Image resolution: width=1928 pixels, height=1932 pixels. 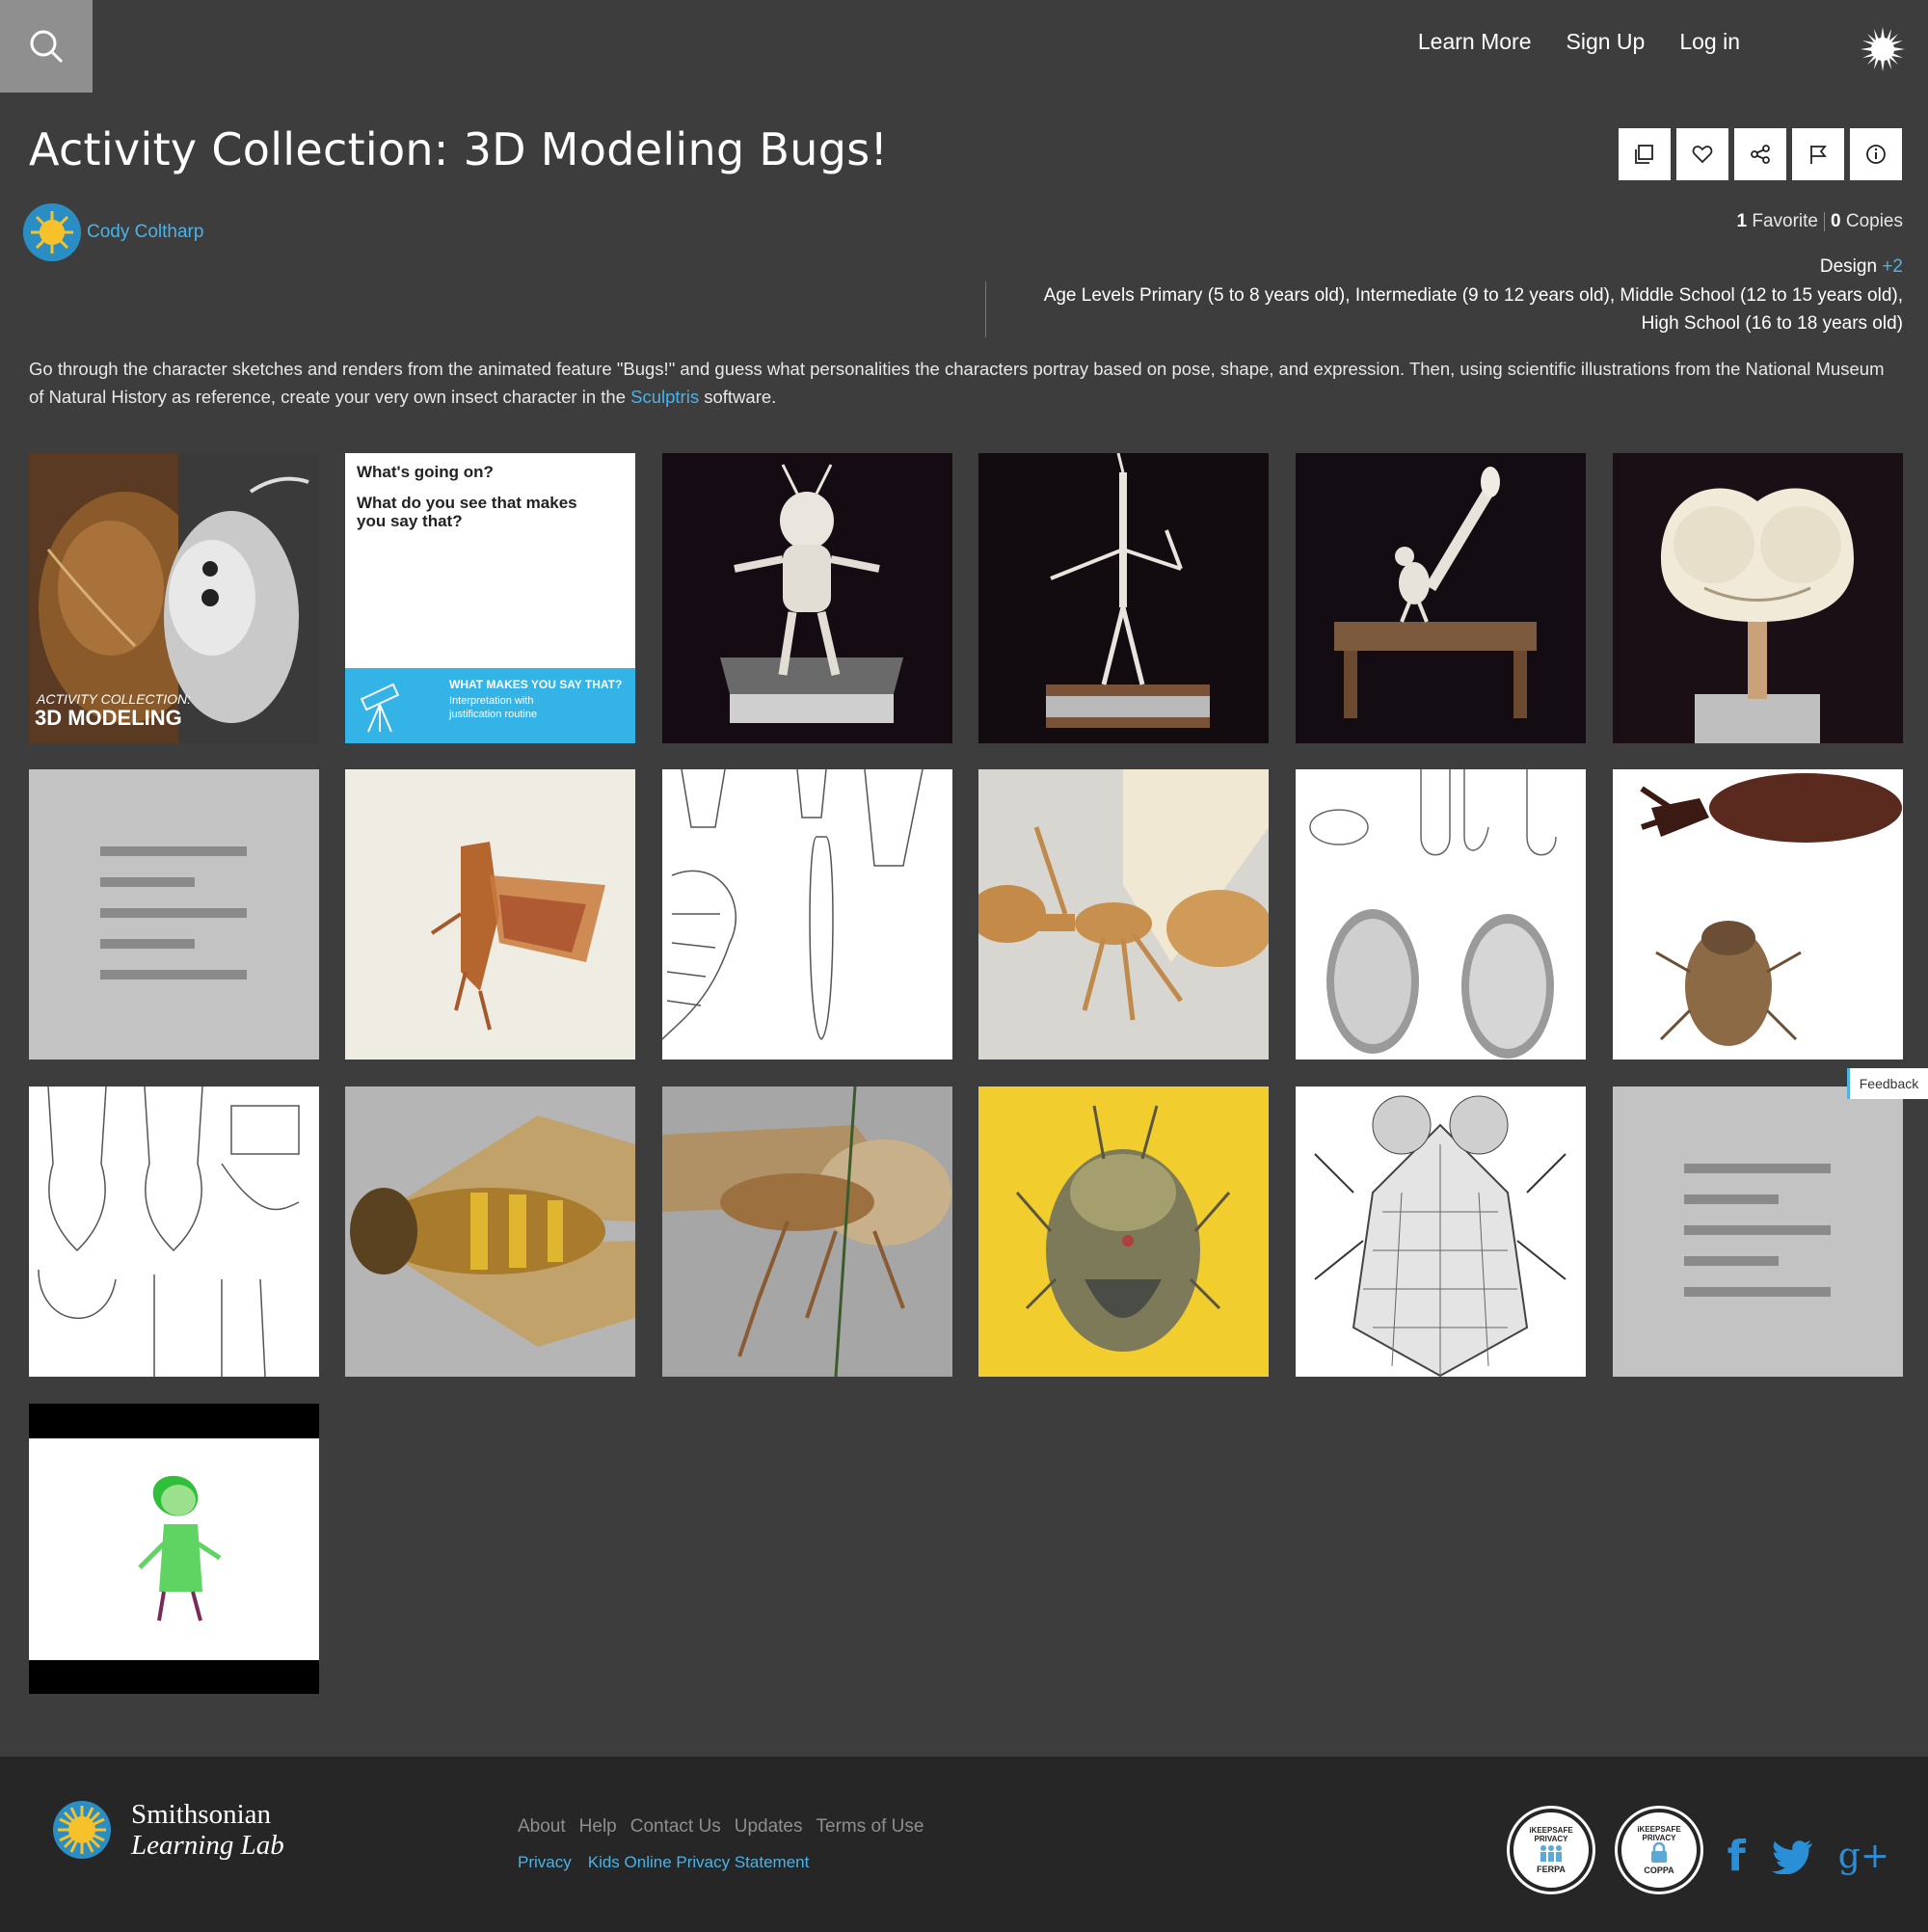 What do you see at coordinates (1123, 915) in the screenshot?
I see `resource-tile-ant-photo` at bounding box center [1123, 915].